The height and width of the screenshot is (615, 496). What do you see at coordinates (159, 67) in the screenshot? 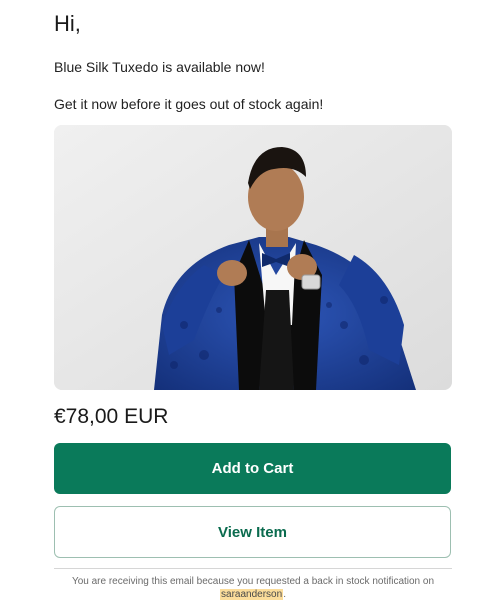
I see `availability-message: Blue Silk Tuxedo is available now!` at bounding box center [159, 67].